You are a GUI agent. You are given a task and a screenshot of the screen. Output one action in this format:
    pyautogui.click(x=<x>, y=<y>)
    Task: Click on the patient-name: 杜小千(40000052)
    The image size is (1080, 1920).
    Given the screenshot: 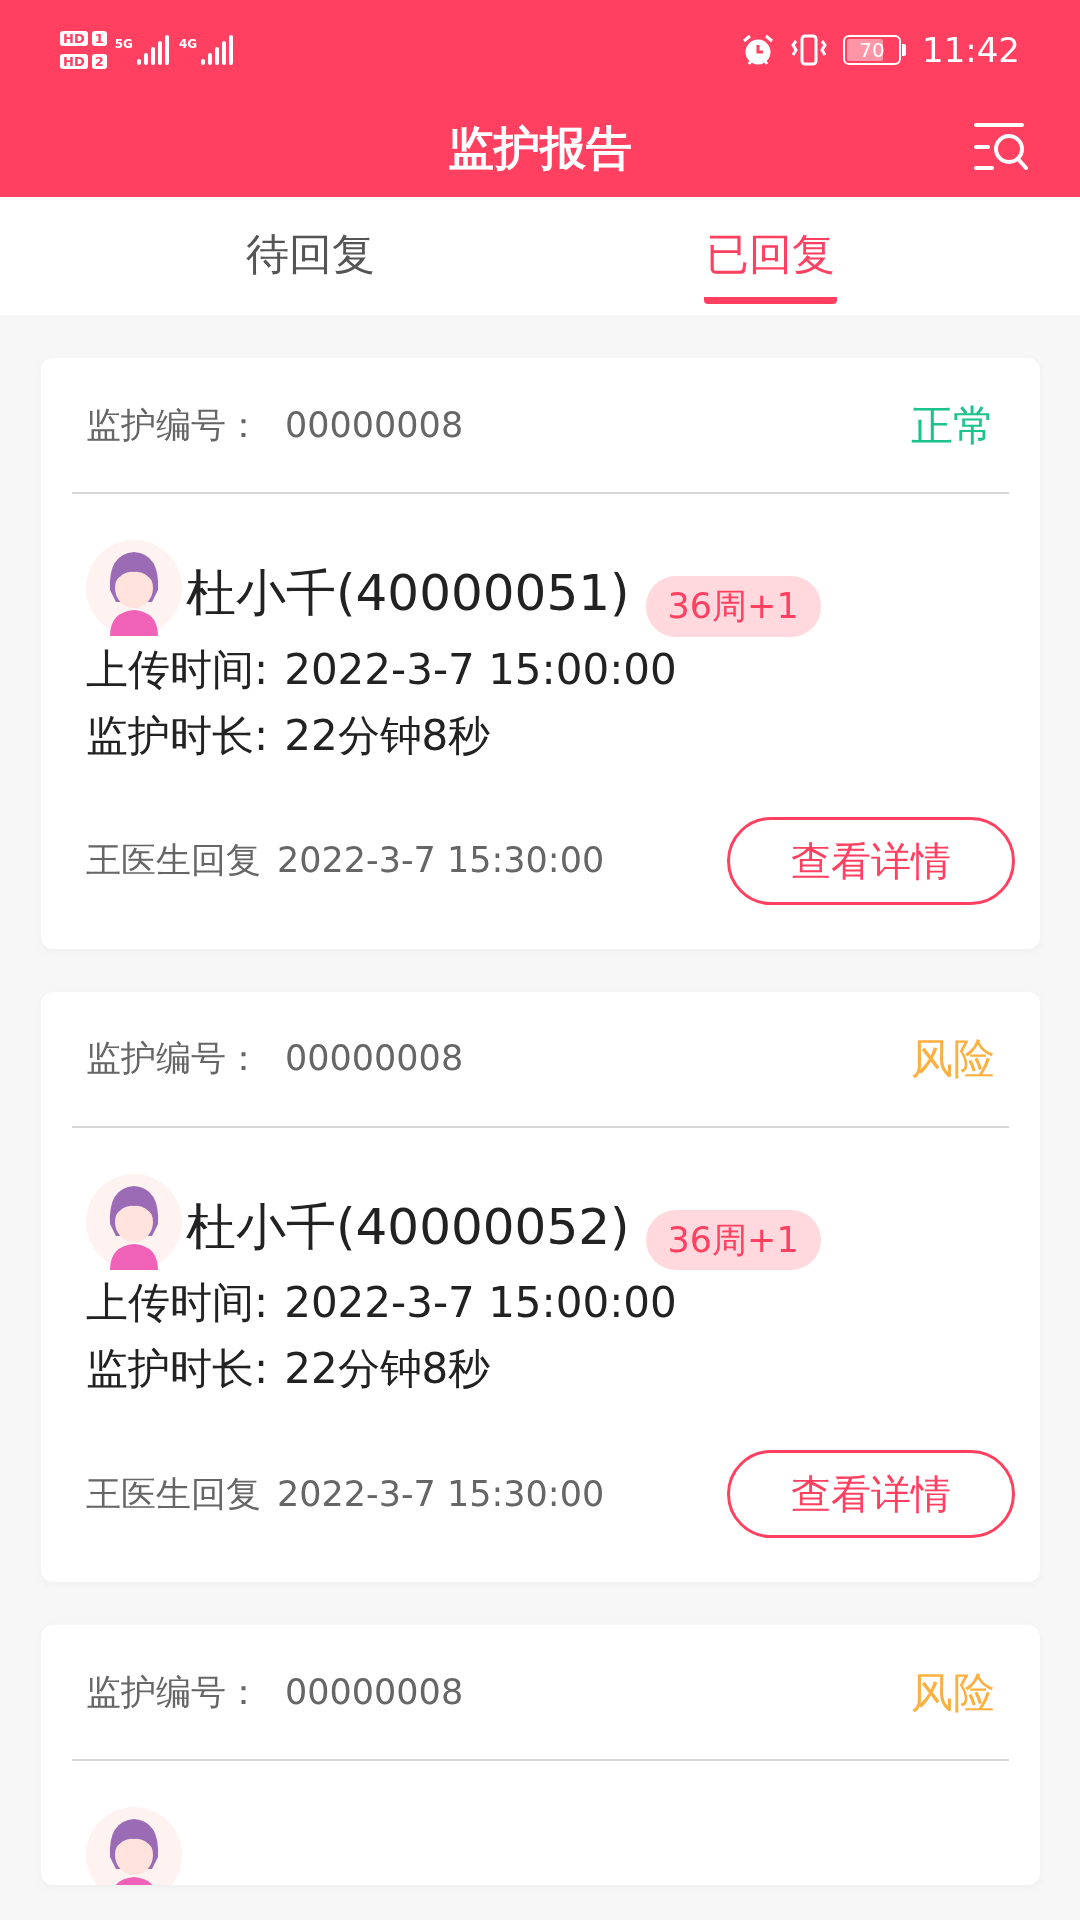 What is the action you would take?
    pyautogui.click(x=408, y=1226)
    